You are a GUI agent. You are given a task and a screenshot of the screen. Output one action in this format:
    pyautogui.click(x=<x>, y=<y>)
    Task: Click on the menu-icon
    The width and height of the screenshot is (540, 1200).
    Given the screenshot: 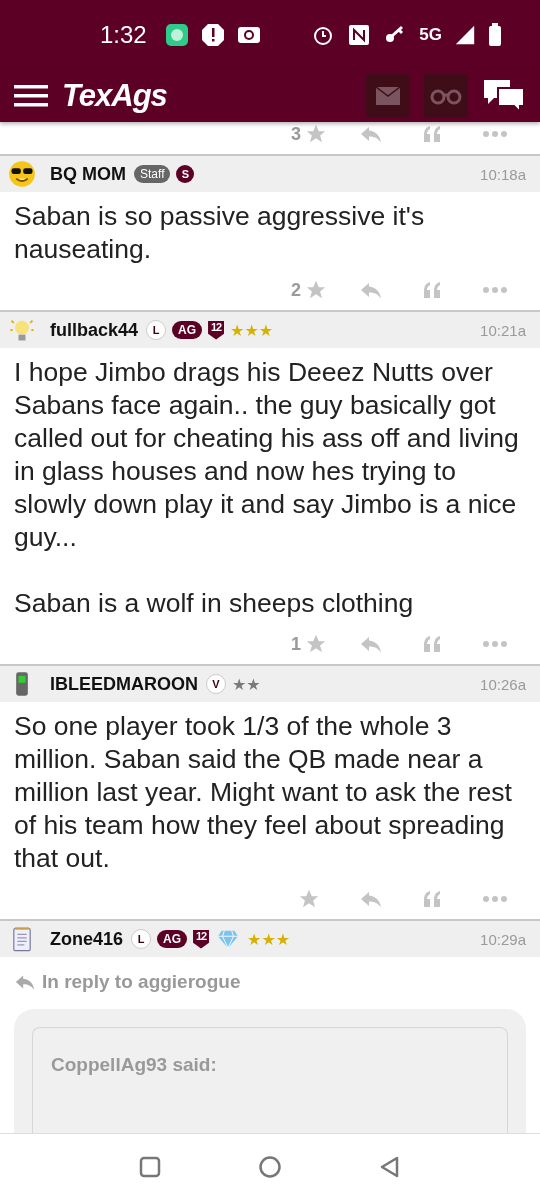 What is the action you would take?
    pyautogui.click(x=31, y=96)
    